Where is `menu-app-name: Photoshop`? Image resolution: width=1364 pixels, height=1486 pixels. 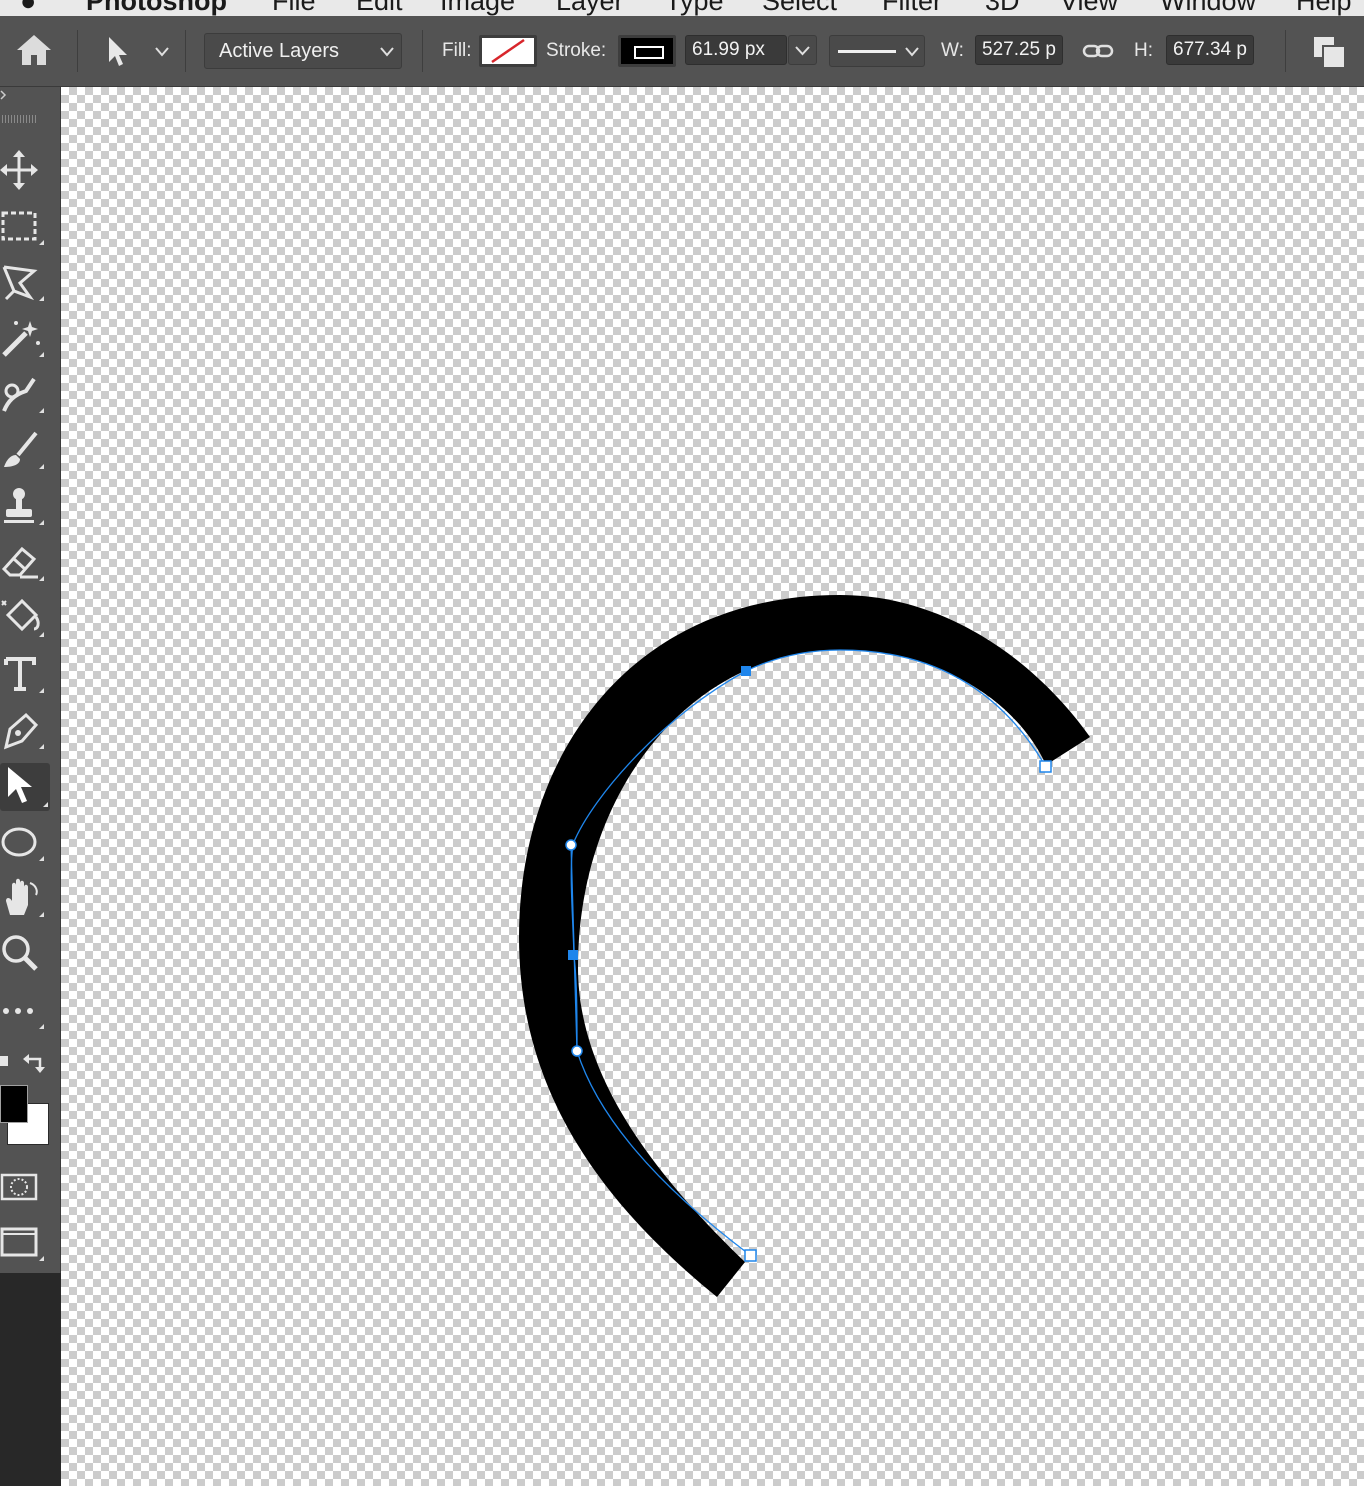 menu-app-name: Photoshop is located at coordinates (156, 8).